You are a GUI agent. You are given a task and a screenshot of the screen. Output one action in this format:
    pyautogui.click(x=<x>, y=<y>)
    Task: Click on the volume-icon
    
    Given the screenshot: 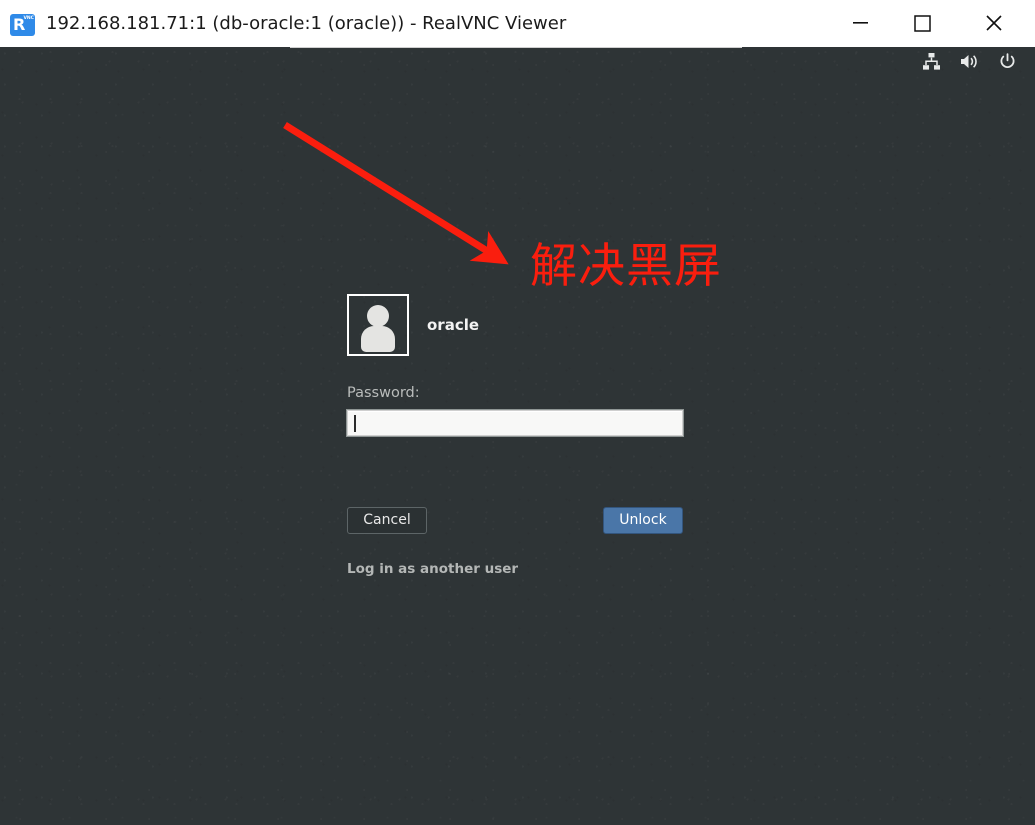 What is the action you would take?
    pyautogui.click(x=969, y=63)
    